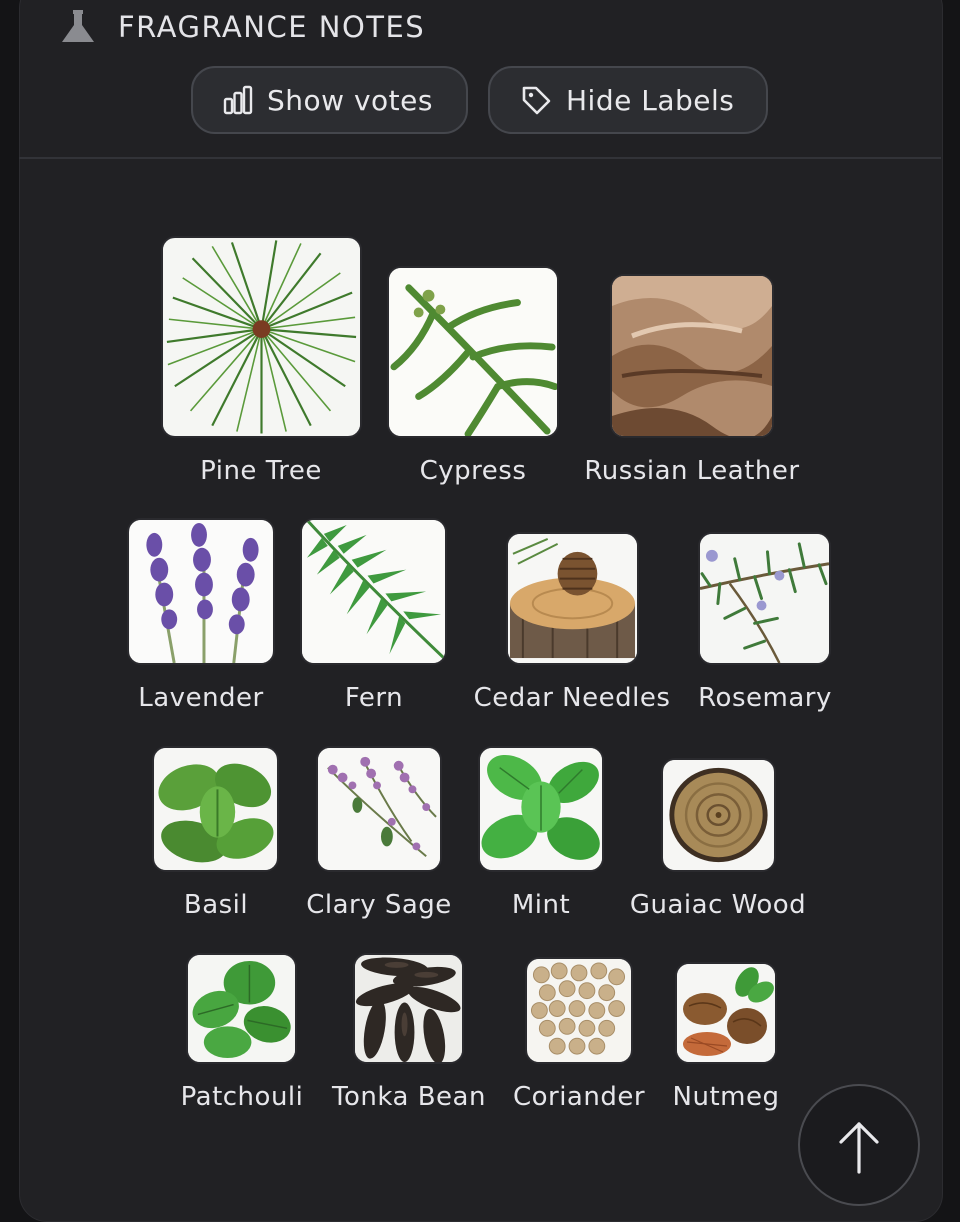  What do you see at coordinates (765, 698) in the screenshot?
I see `note-label: Rosemary` at bounding box center [765, 698].